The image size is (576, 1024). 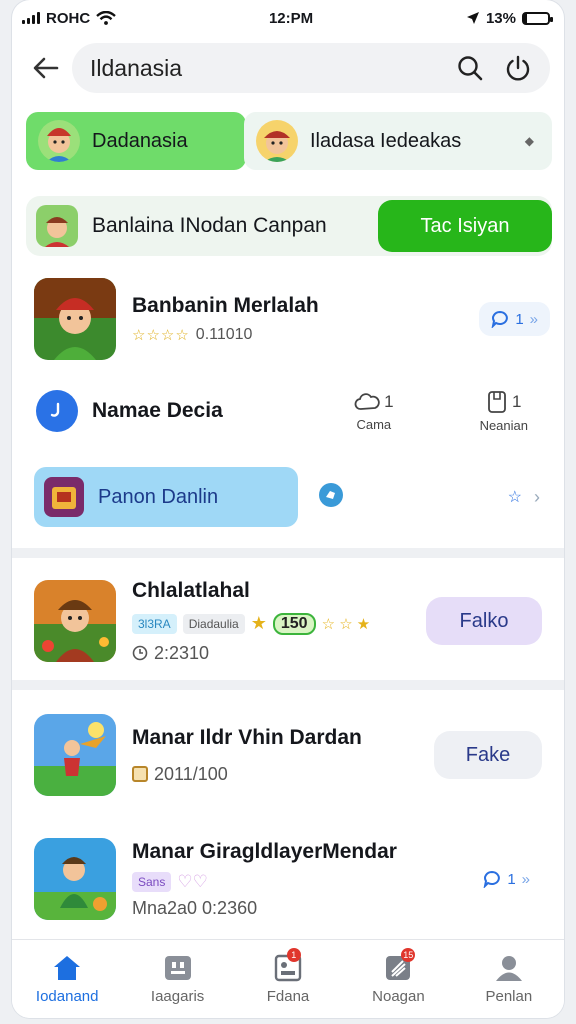 What do you see at coordinates (191, 773) in the screenshot?
I see `app-meta: 2011/100` at bounding box center [191, 773].